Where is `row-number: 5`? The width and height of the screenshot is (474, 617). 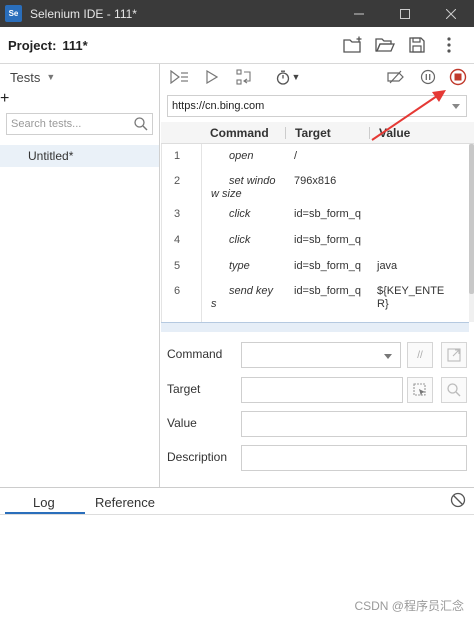
row-number: 5 is located at coordinates (177, 266).